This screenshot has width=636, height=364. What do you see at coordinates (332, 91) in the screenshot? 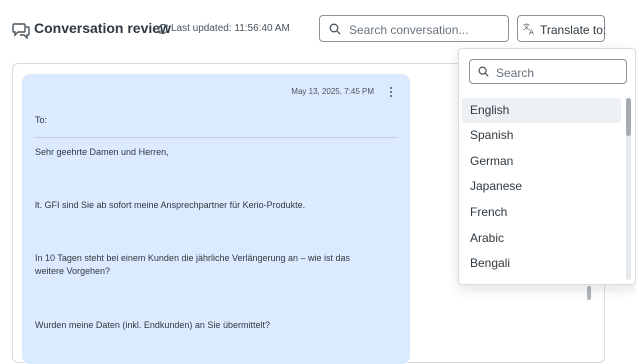
I see `message-date: May 13, 2025, 7:45 PM` at bounding box center [332, 91].